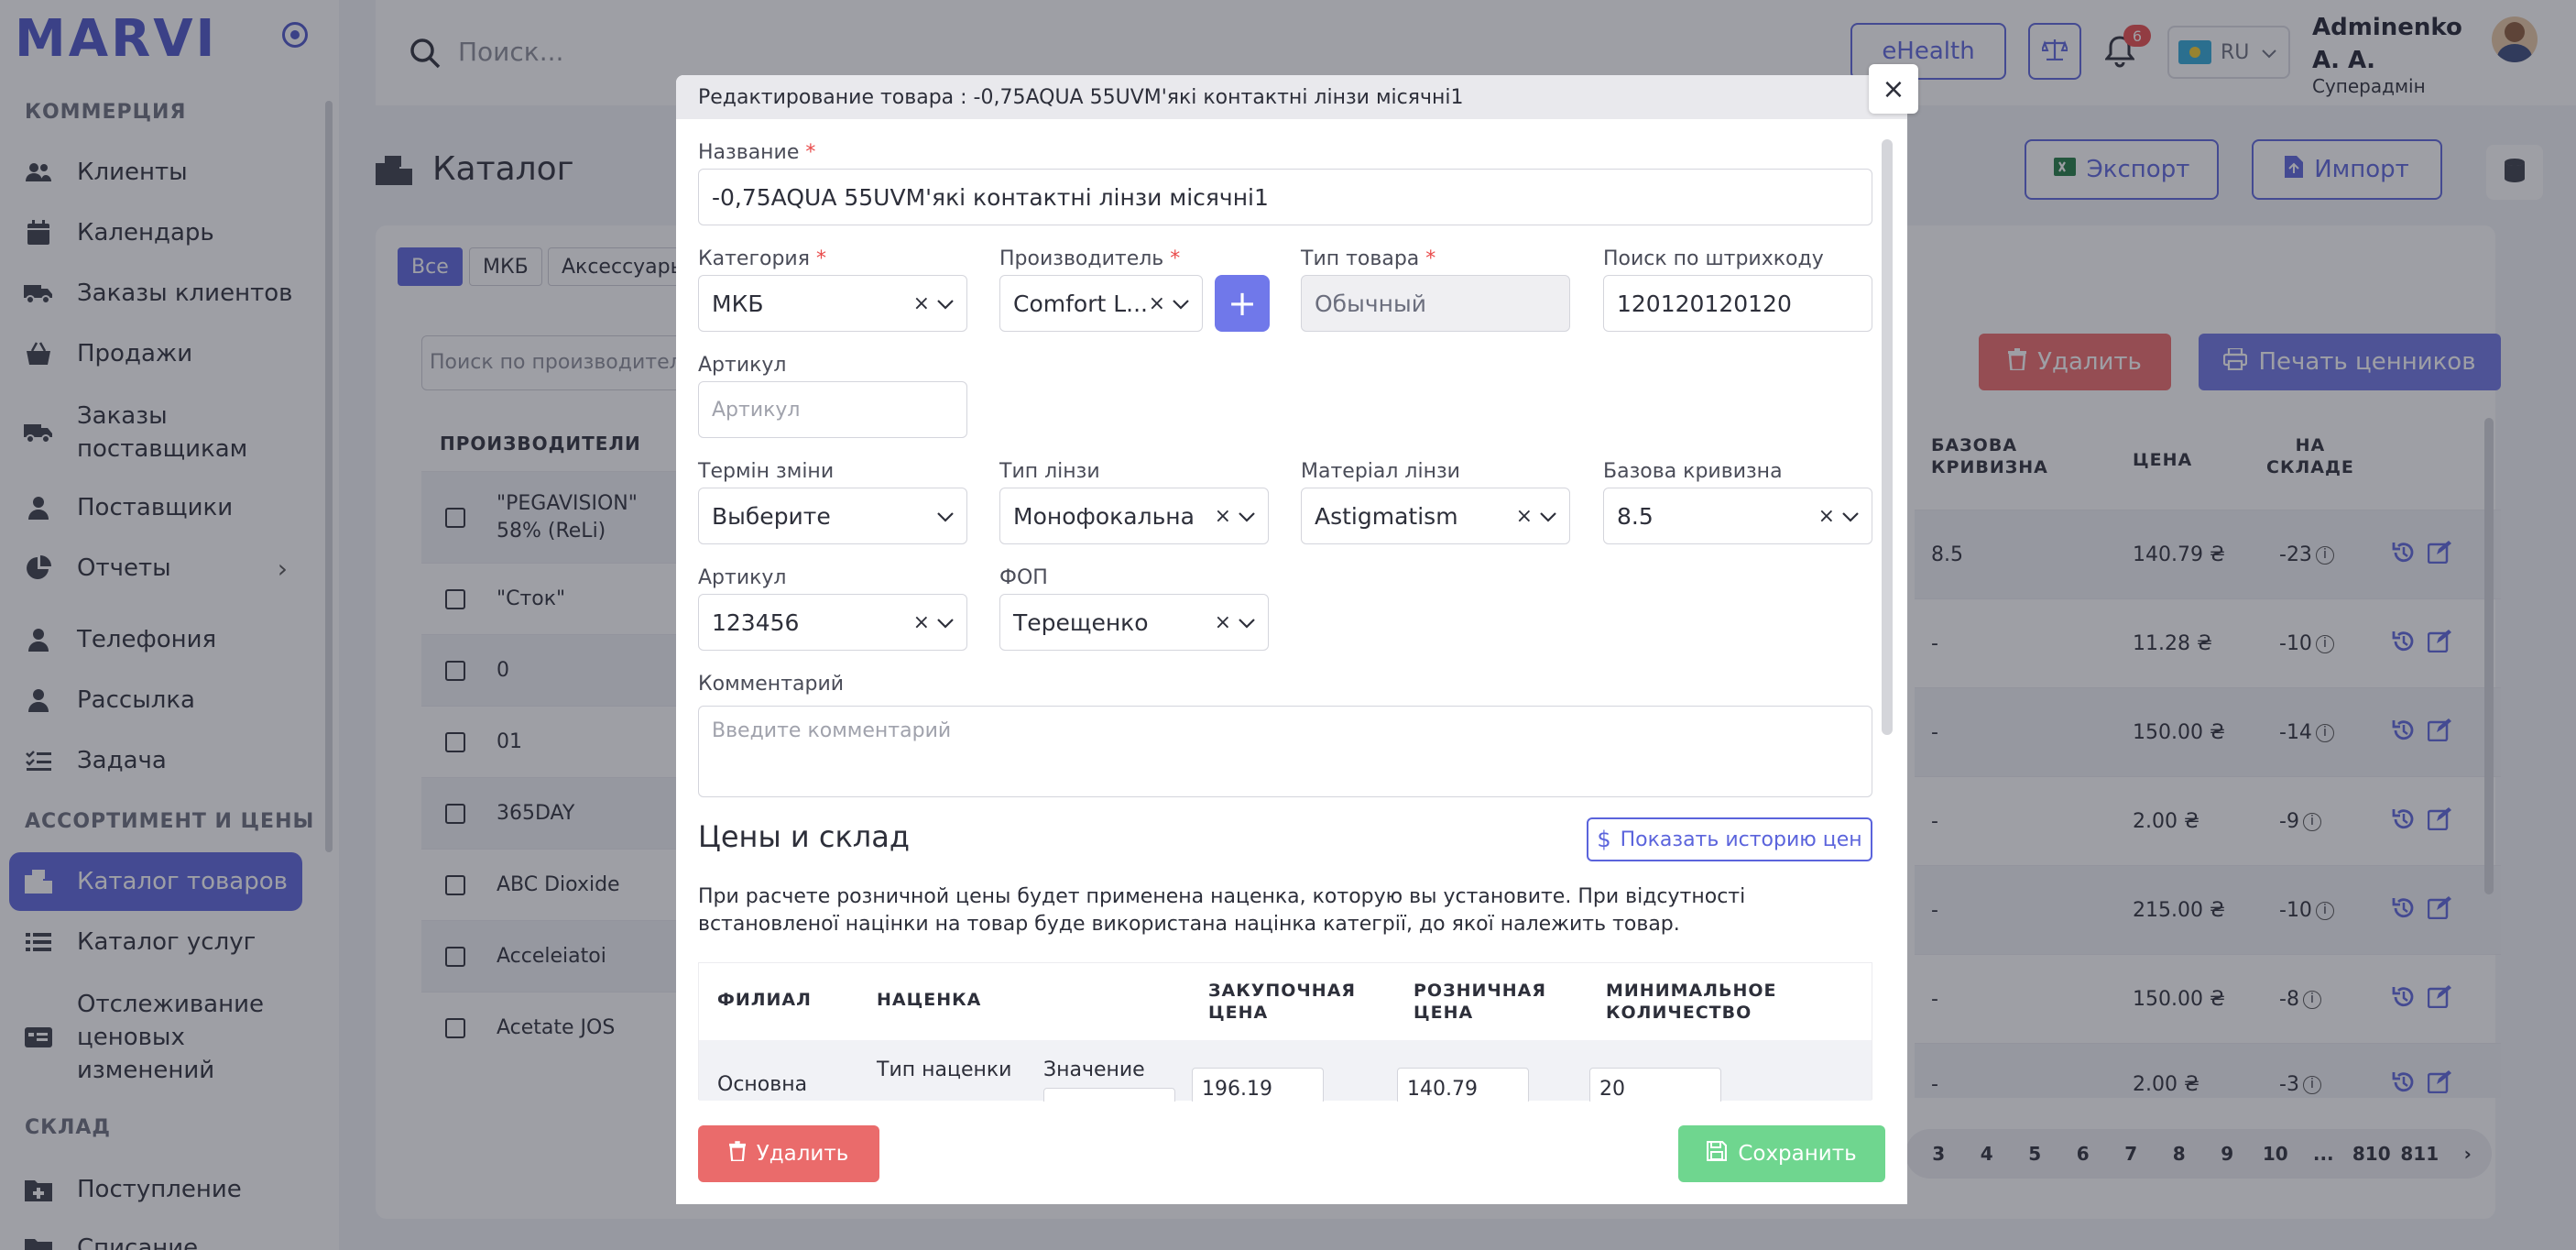 The height and width of the screenshot is (1250, 2576). Describe the element at coordinates (1782, 1153) in the screenshot. I see `save-button: Сохранить` at that location.